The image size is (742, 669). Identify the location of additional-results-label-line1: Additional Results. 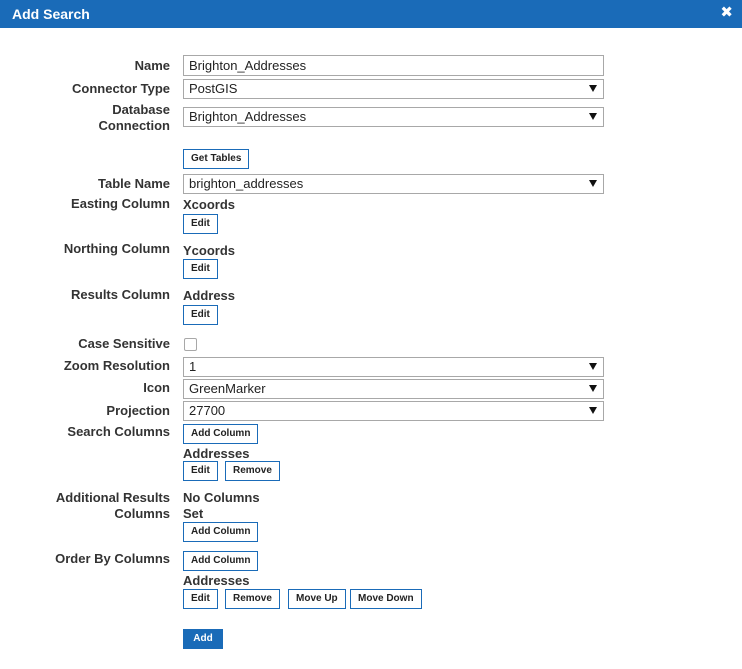
(112, 497).